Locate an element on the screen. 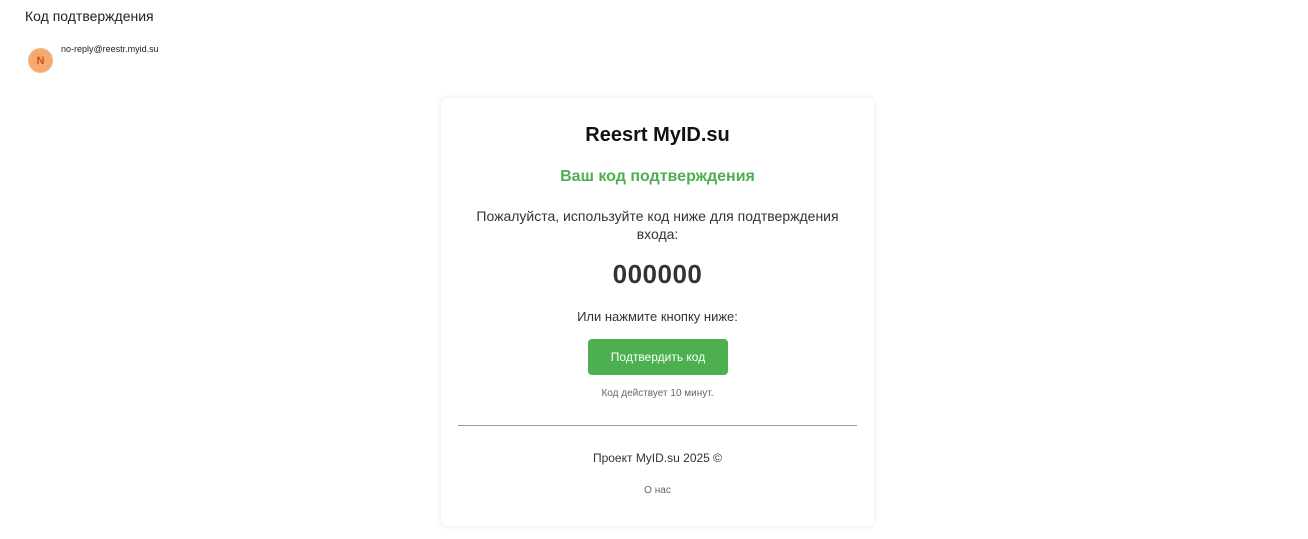 This screenshot has height=539, width=1308. divider is located at coordinates (657, 425).